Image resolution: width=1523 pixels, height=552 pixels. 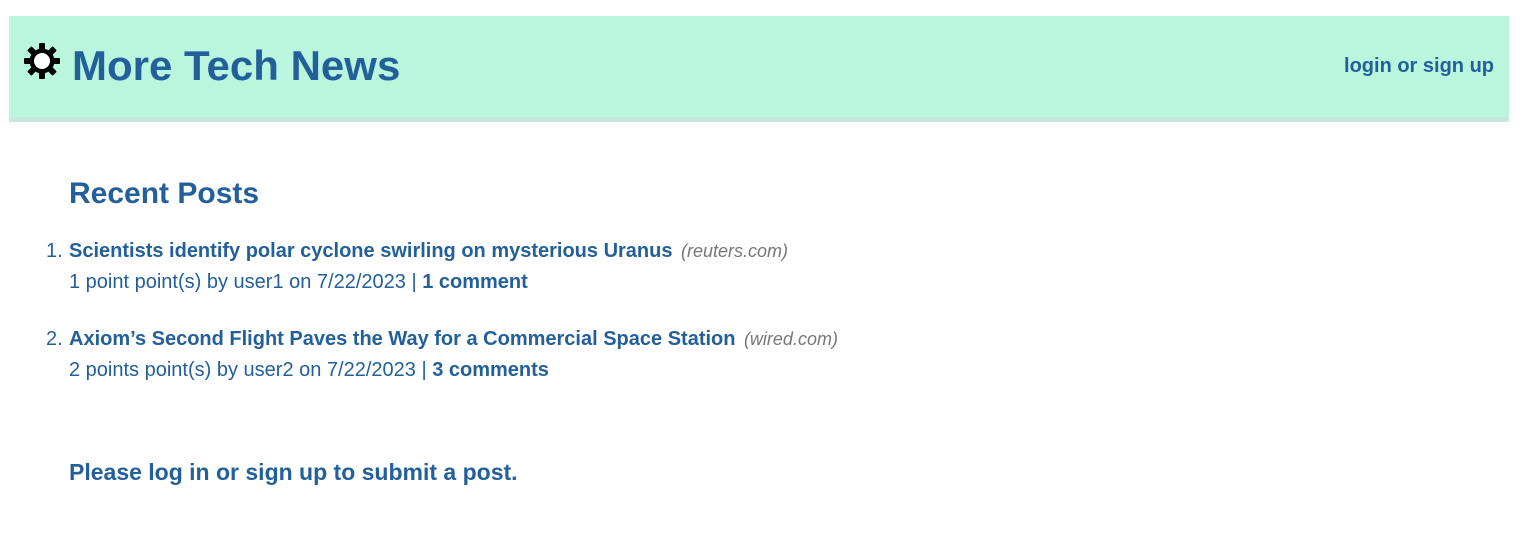 I want to click on post-domain: (wired.com), so click(x=790, y=339).